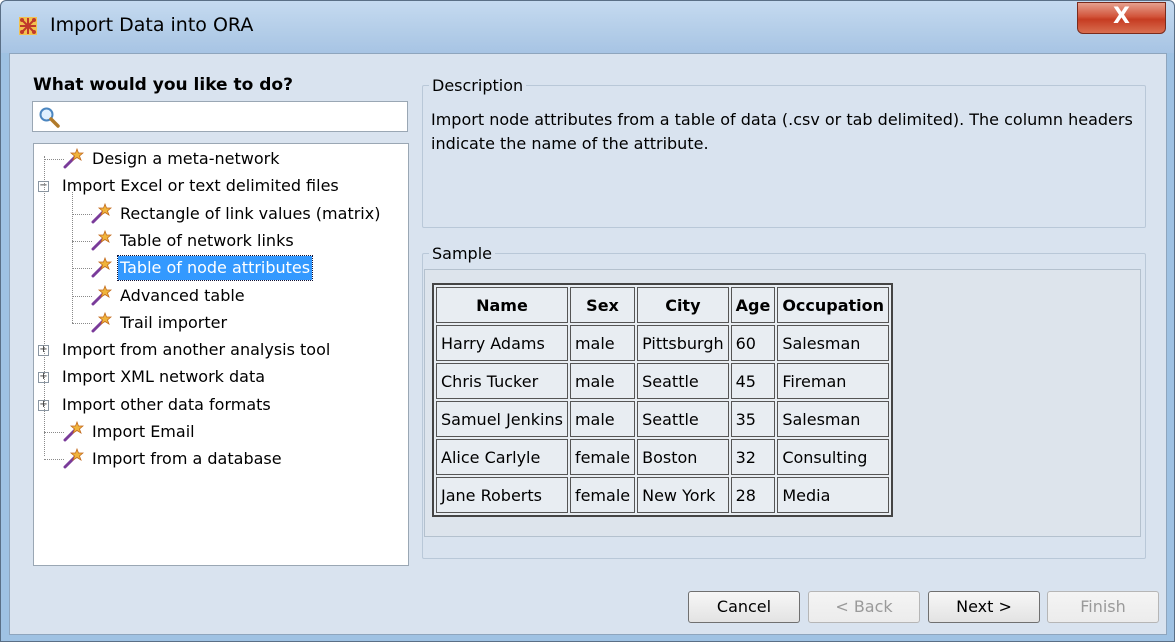 Image resolution: width=1175 pixels, height=642 pixels. I want to click on tree-item-label: Import from another analysis tool, so click(196, 350).